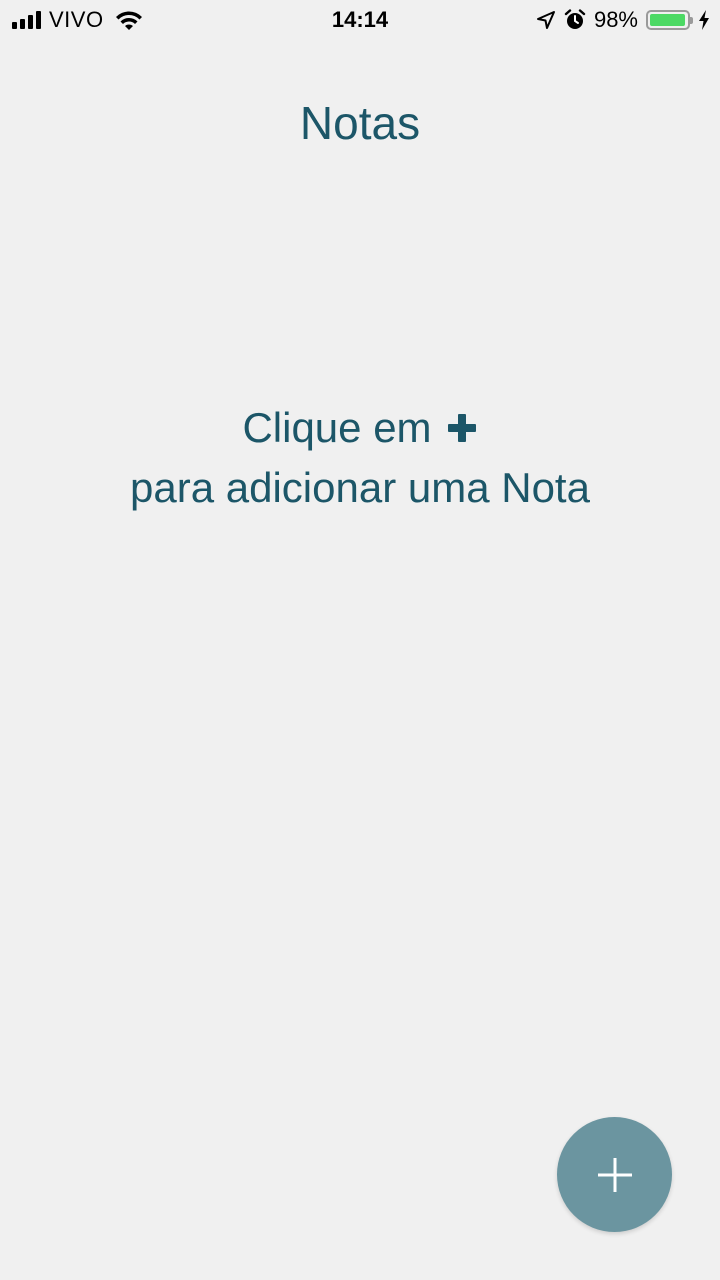 Image resolution: width=720 pixels, height=1280 pixels. I want to click on page-title: Notas, so click(360, 123).